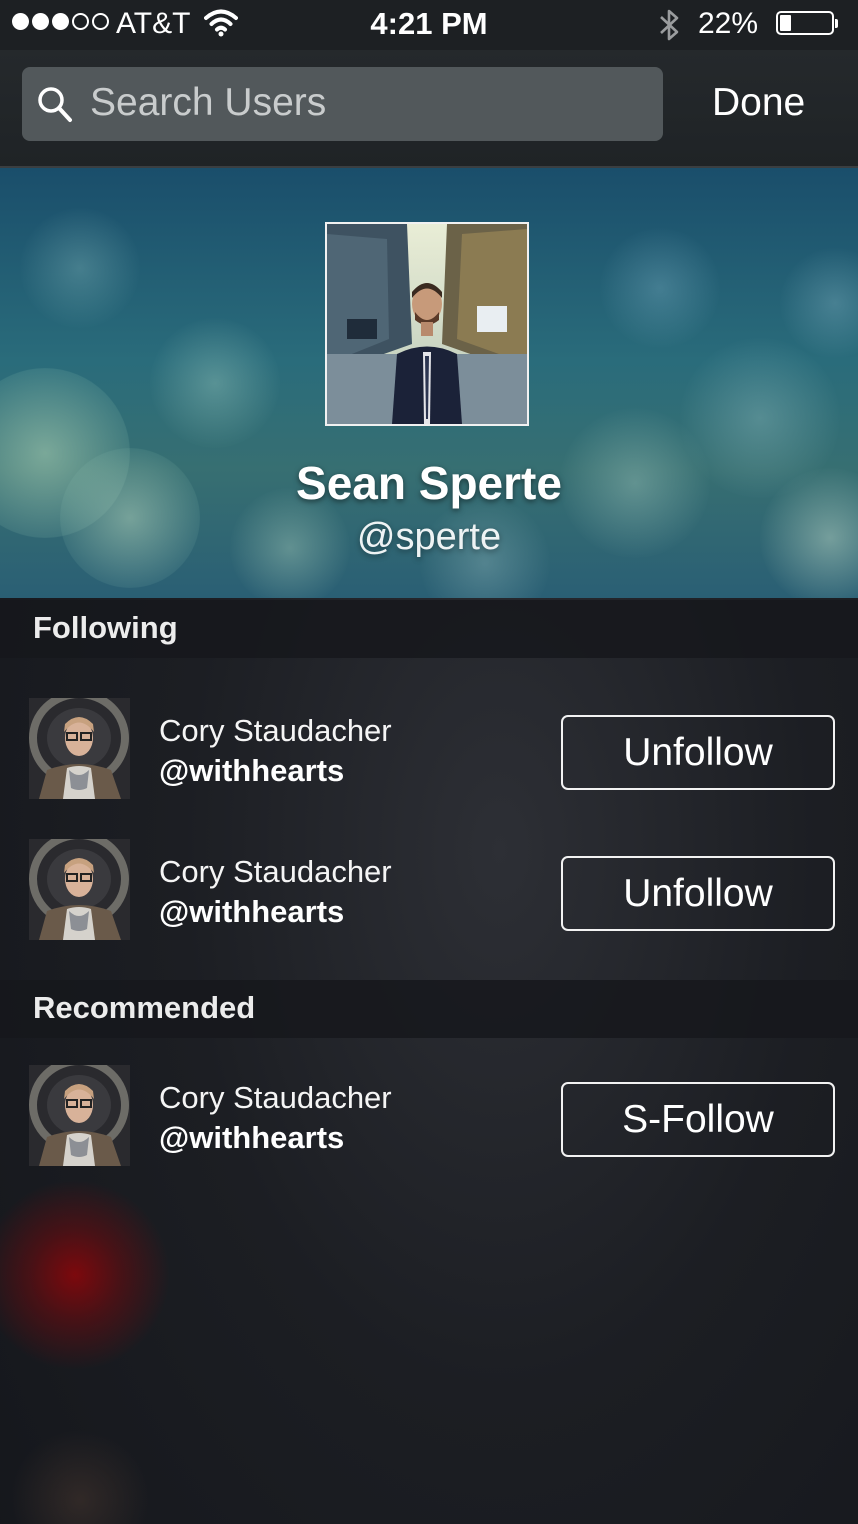  I want to click on search-header: Search Users Done, so click(429, 109).